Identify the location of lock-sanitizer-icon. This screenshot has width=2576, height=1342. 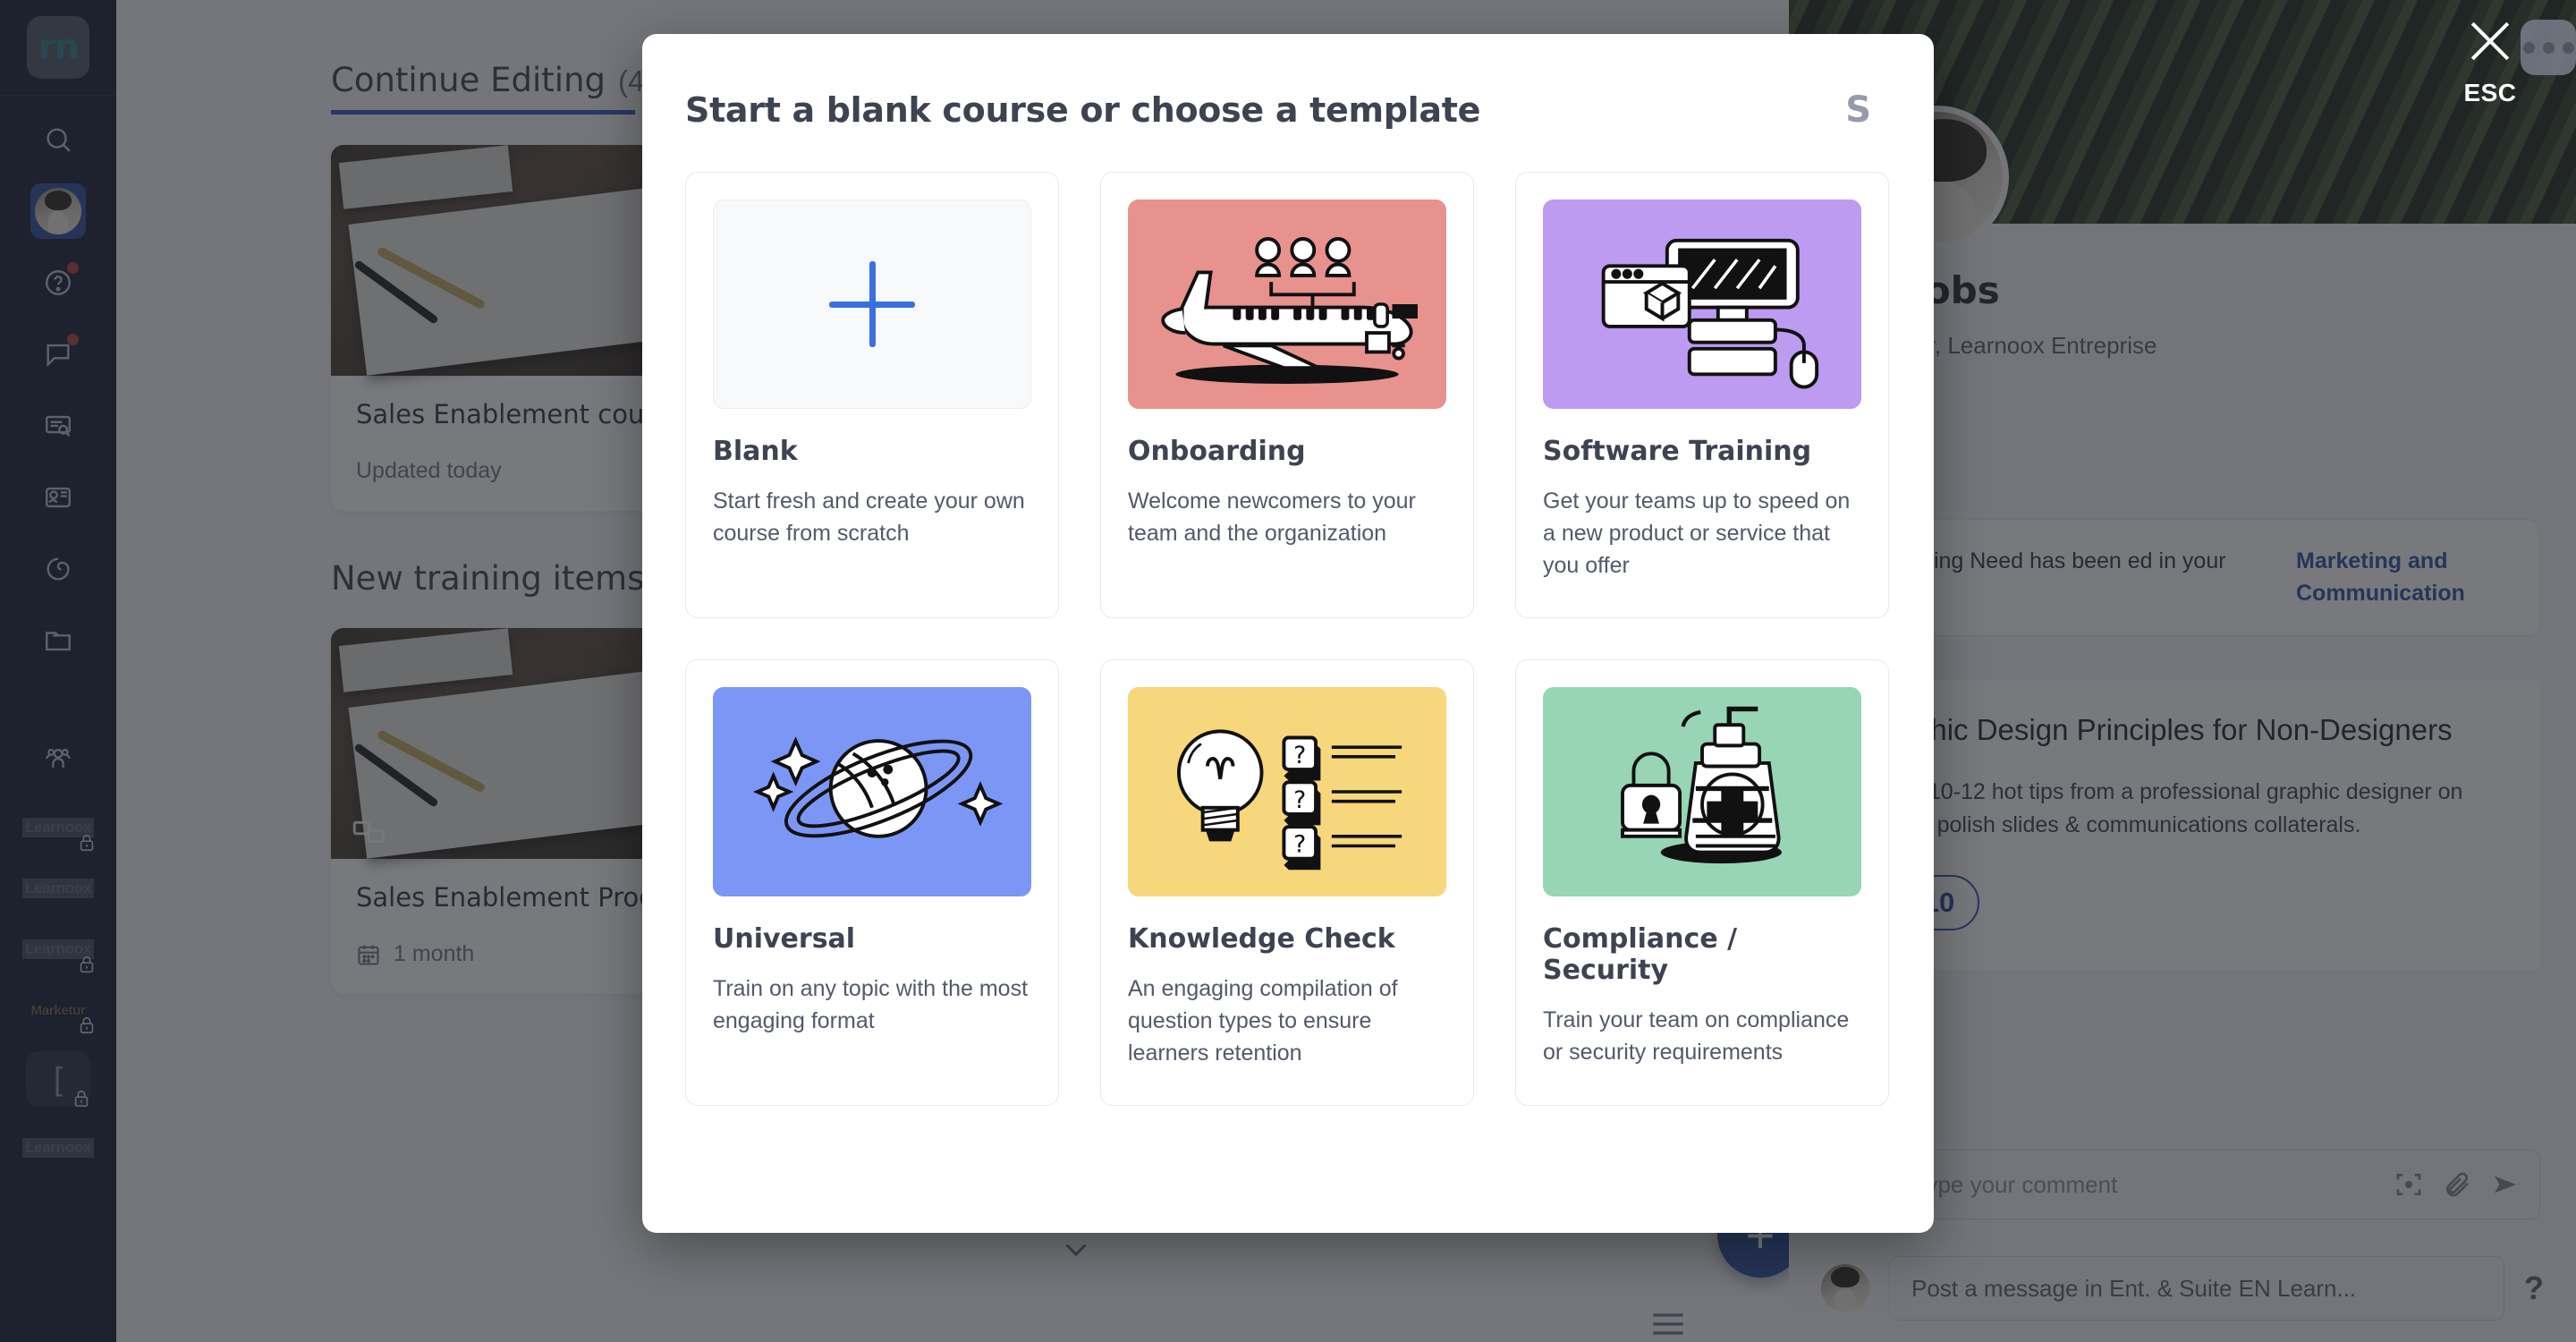
(1701, 785).